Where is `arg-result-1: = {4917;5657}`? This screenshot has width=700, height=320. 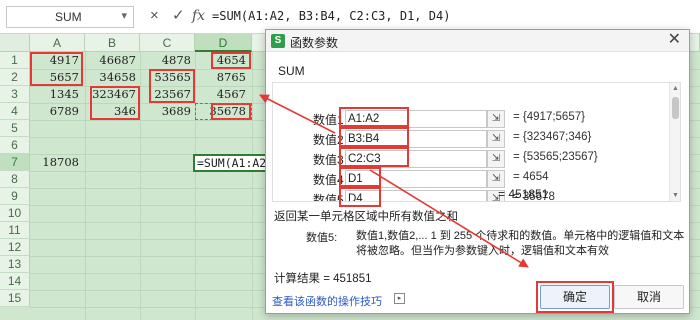
arg-result-1: = {4917;5657} is located at coordinates (549, 117).